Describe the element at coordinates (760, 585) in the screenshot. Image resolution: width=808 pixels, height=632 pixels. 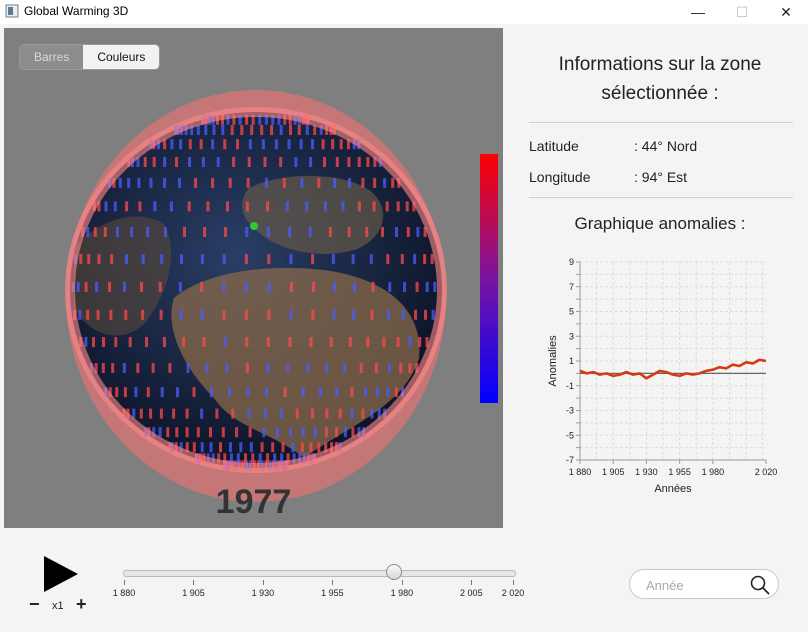
I see `search-icon` at that location.